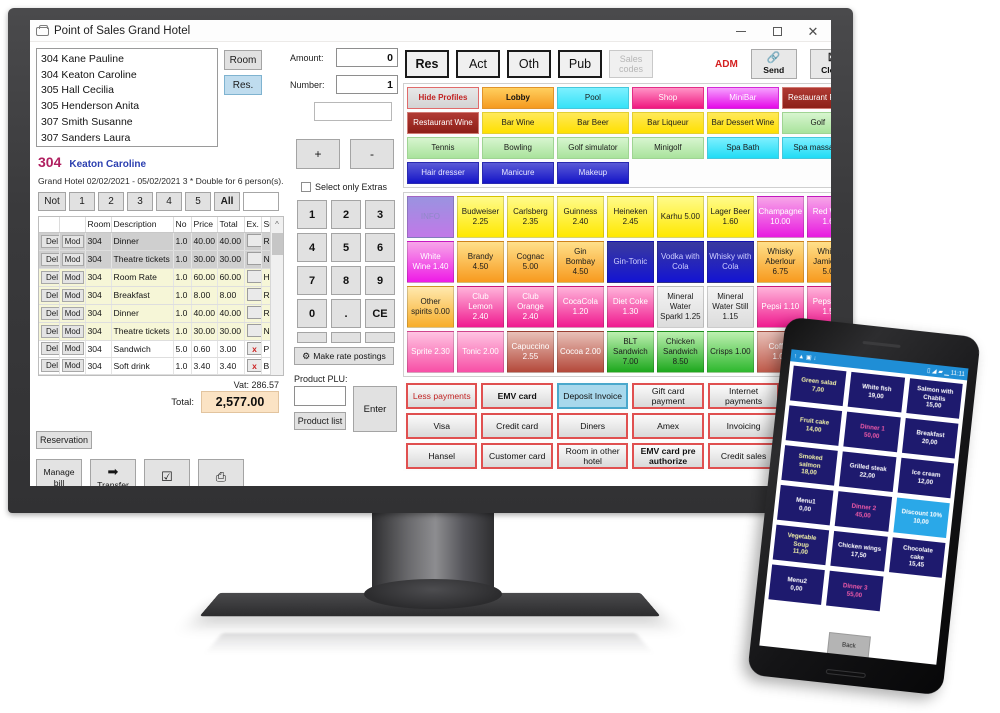 This screenshot has width=1000, height=713. I want to click on filter-not-button: Not, so click(52, 201).